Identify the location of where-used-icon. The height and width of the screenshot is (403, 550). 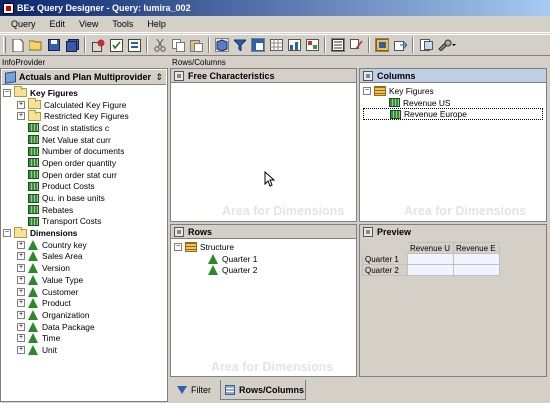
(400, 45).